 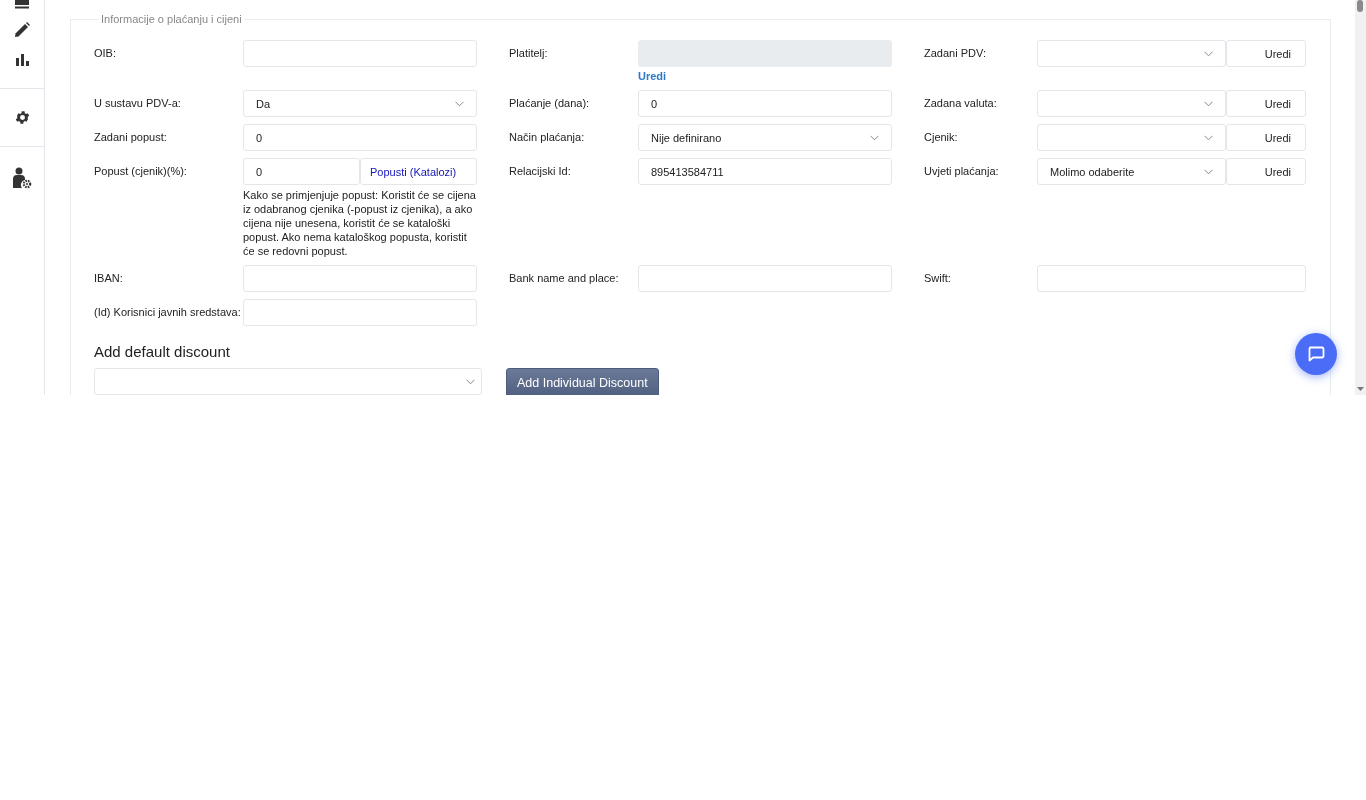 What do you see at coordinates (550, 103) in the screenshot?
I see `field-label: Plaćanje (dana):` at bounding box center [550, 103].